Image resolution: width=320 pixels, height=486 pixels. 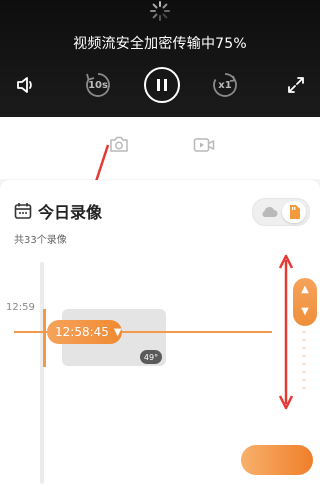 I want to click on rewind-10s-button: 10s, so click(x=98, y=85).